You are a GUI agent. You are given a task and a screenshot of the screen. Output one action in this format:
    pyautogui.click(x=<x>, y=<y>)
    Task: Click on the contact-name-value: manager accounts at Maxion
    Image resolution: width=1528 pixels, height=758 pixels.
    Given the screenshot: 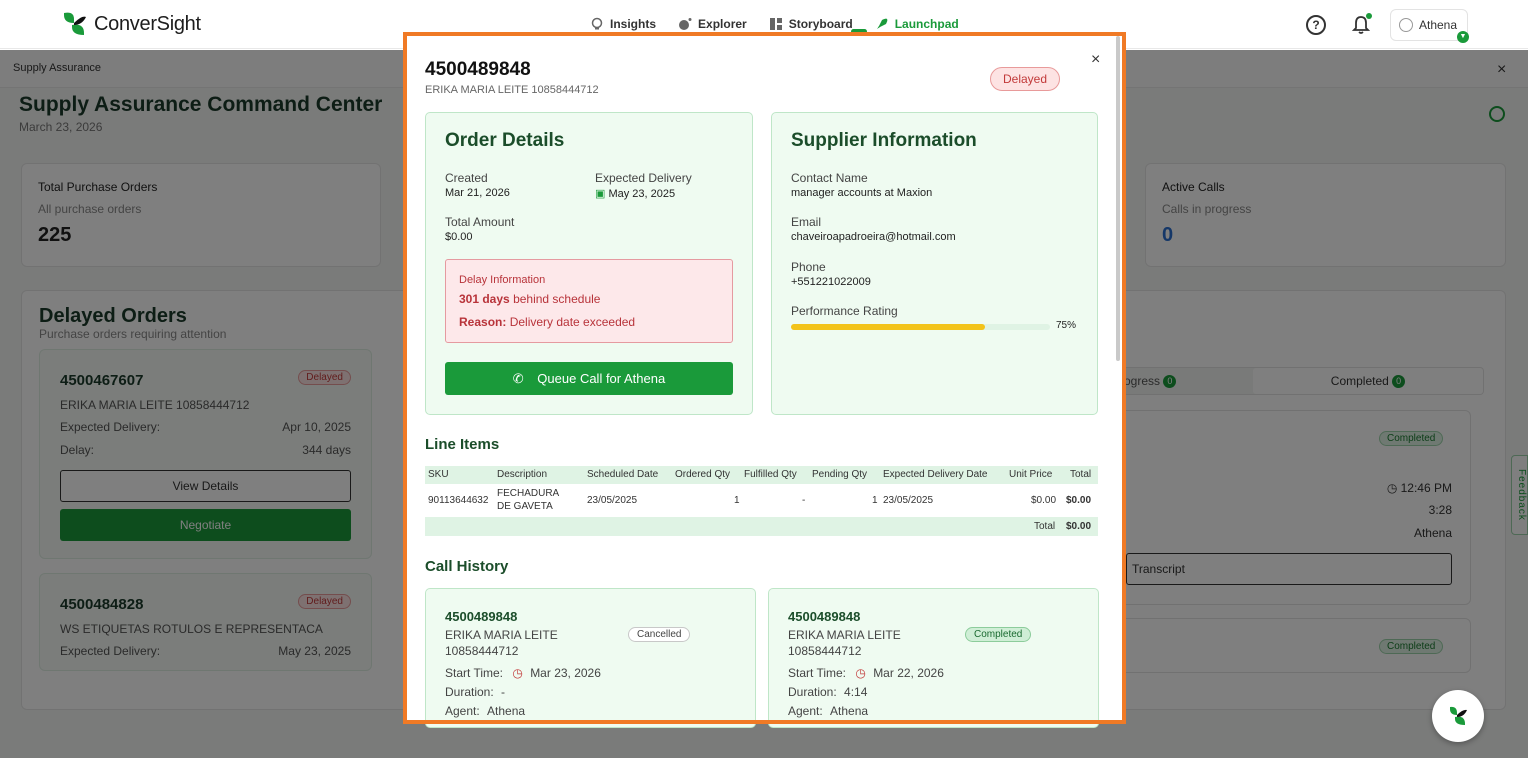 What is the action you would take?
    pyautogui.click(x=862, y=193)
    